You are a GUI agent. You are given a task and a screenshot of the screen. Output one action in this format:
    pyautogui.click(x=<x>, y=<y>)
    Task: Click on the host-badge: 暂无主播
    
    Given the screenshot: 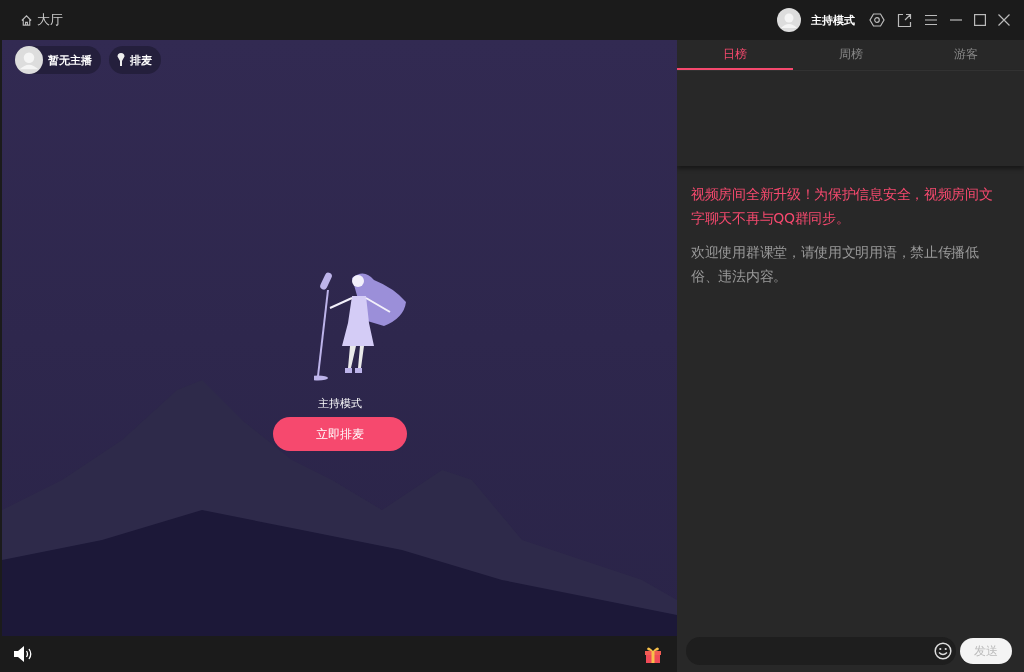 What is the action you would take?
    pyautogui.click(x=58, y=60)
    